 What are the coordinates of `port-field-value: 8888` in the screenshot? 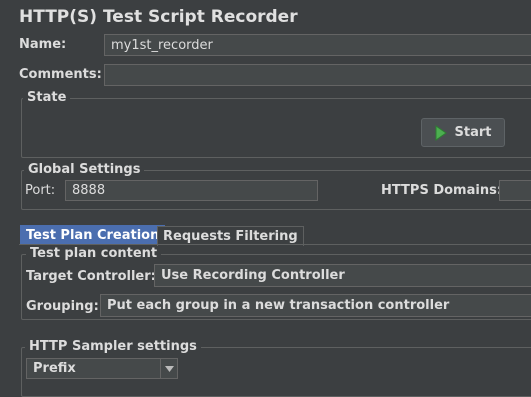 It's located at (89, 190).